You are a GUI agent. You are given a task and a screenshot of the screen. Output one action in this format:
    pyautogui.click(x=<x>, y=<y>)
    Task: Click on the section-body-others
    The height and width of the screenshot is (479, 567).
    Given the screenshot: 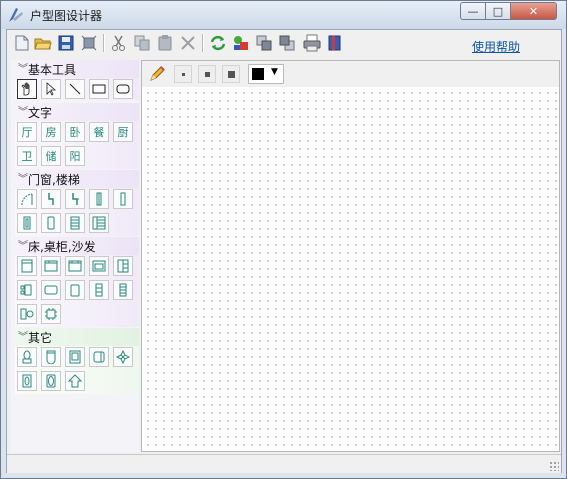 What is the action you would take?
    pyautogui.click(x=77, y=370)
    